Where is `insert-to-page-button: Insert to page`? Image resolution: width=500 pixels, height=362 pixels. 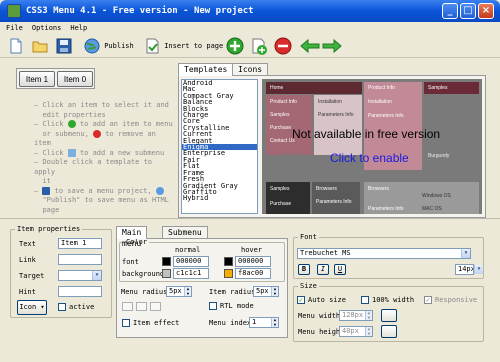
insert-to-page-button: Insert to page is located at coordinates (183, 46).